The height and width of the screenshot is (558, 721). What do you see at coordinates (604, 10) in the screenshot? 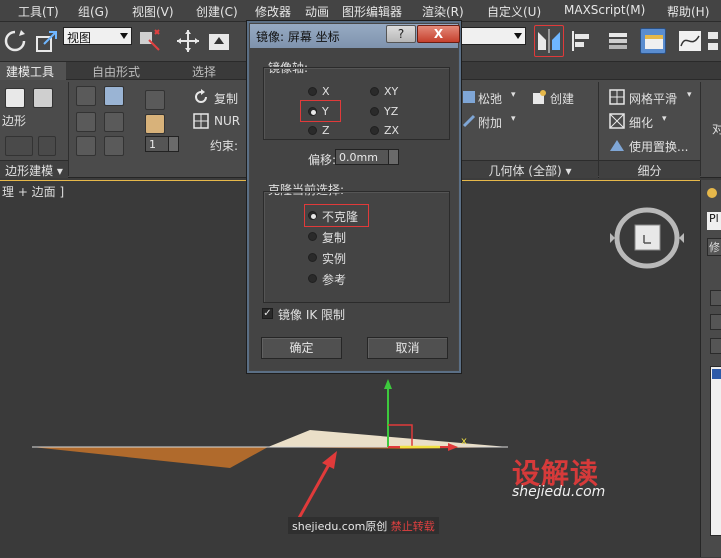
I see `menu-maxscript: MAXScript(M)` at bounding box center [604, 10].